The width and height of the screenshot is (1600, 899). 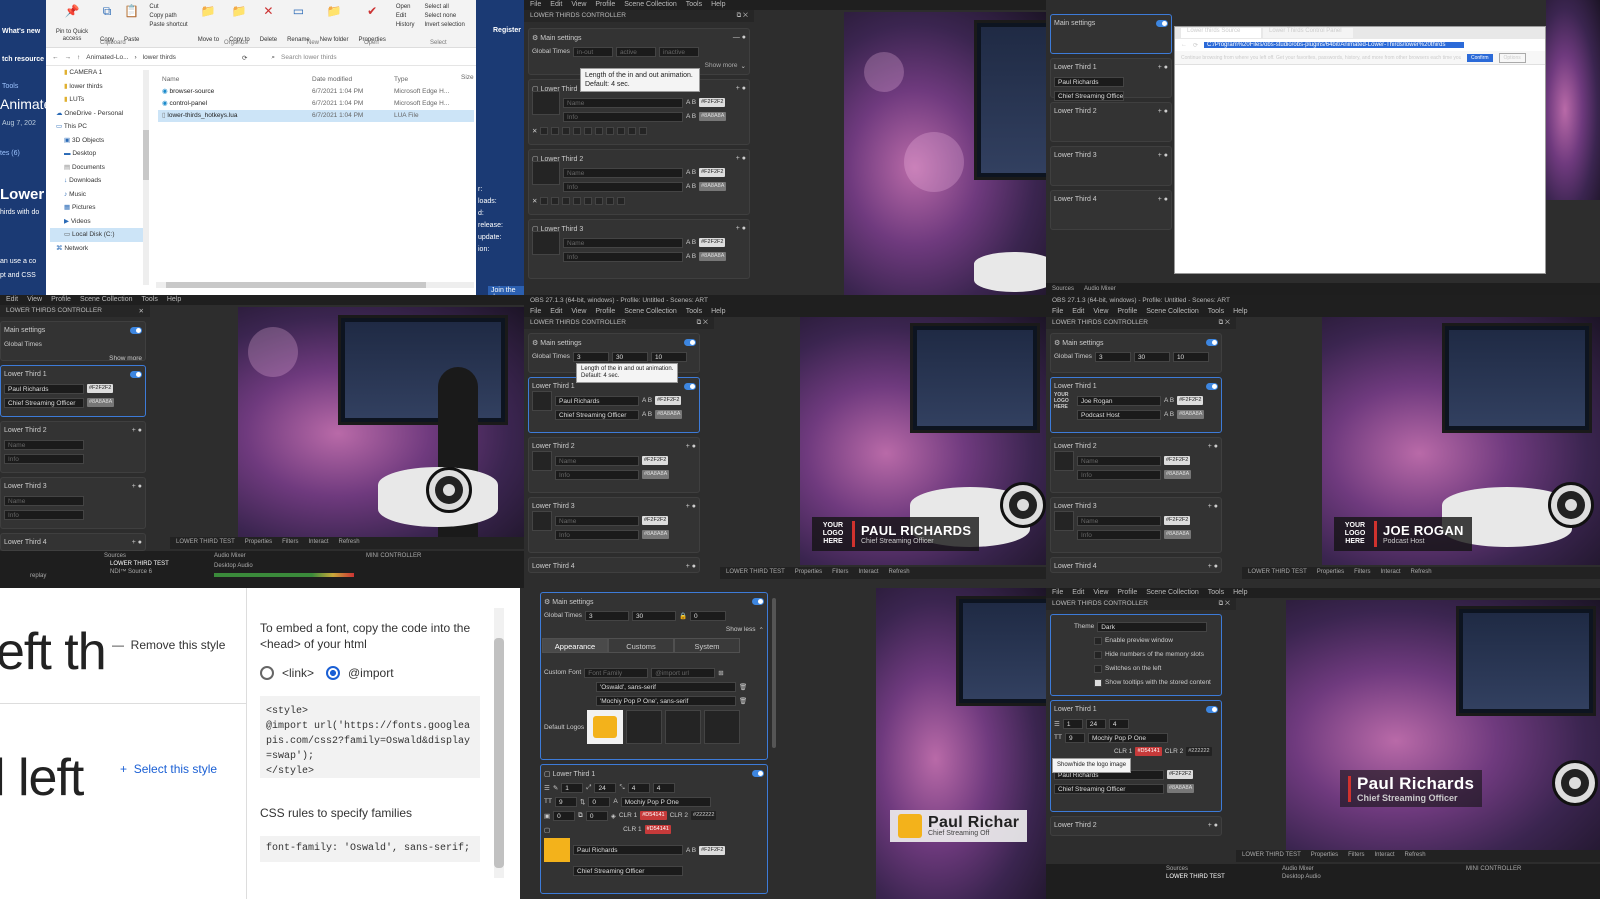 I want to click on font-select: Mochiy Pop P One, so click(x=665, y=801).